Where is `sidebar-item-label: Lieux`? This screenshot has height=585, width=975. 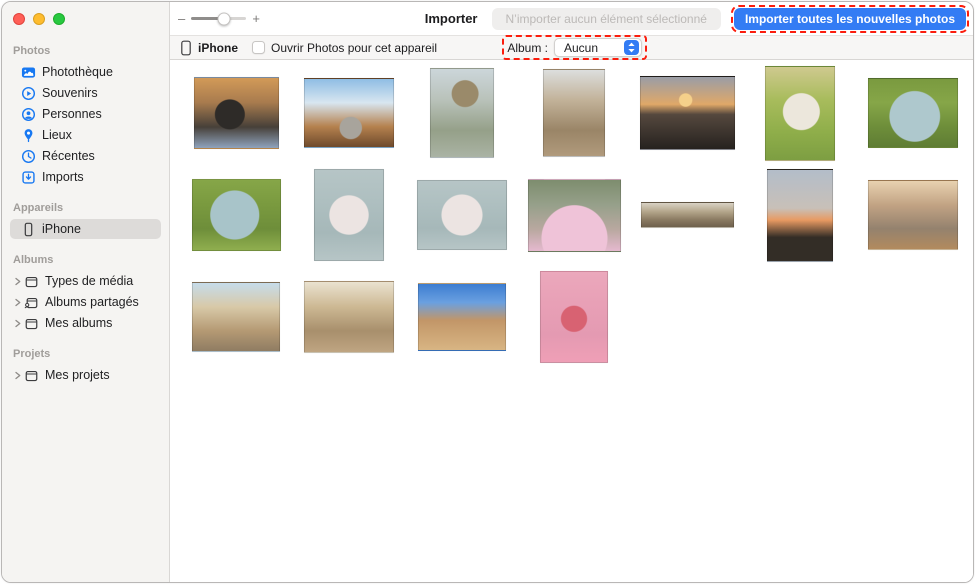
sidebar-item-label: Lieux is located at coordinates (57, 135).